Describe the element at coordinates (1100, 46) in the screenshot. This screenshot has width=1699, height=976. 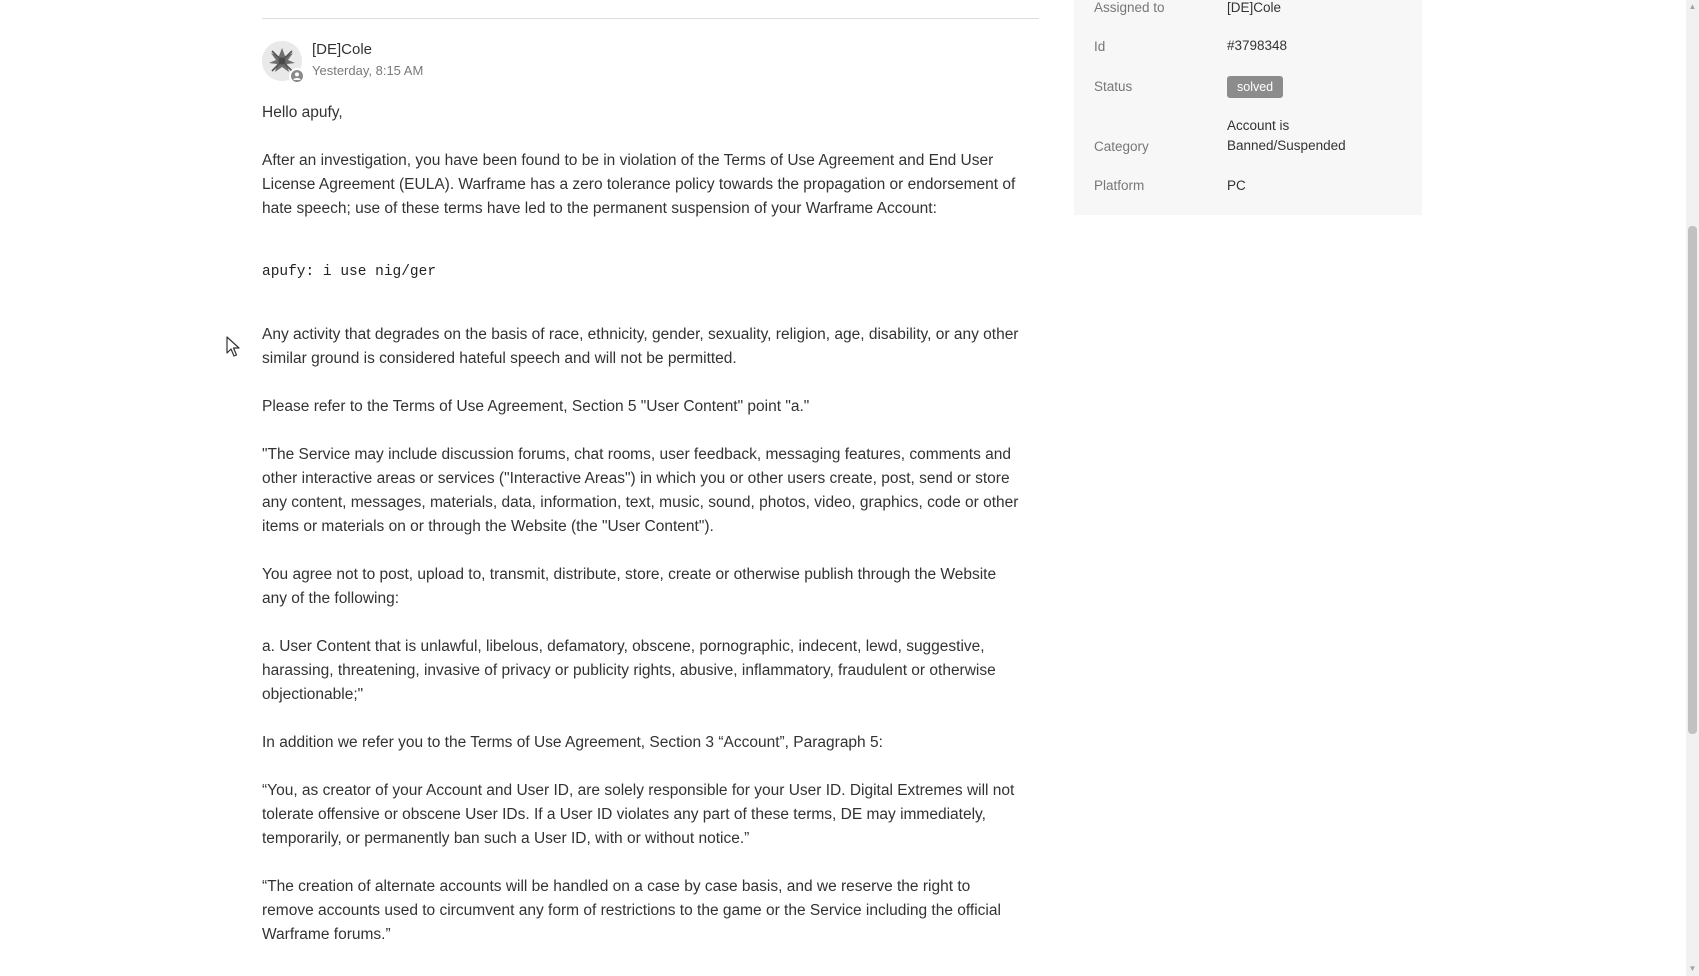
I see `id-label: Id` at that location.